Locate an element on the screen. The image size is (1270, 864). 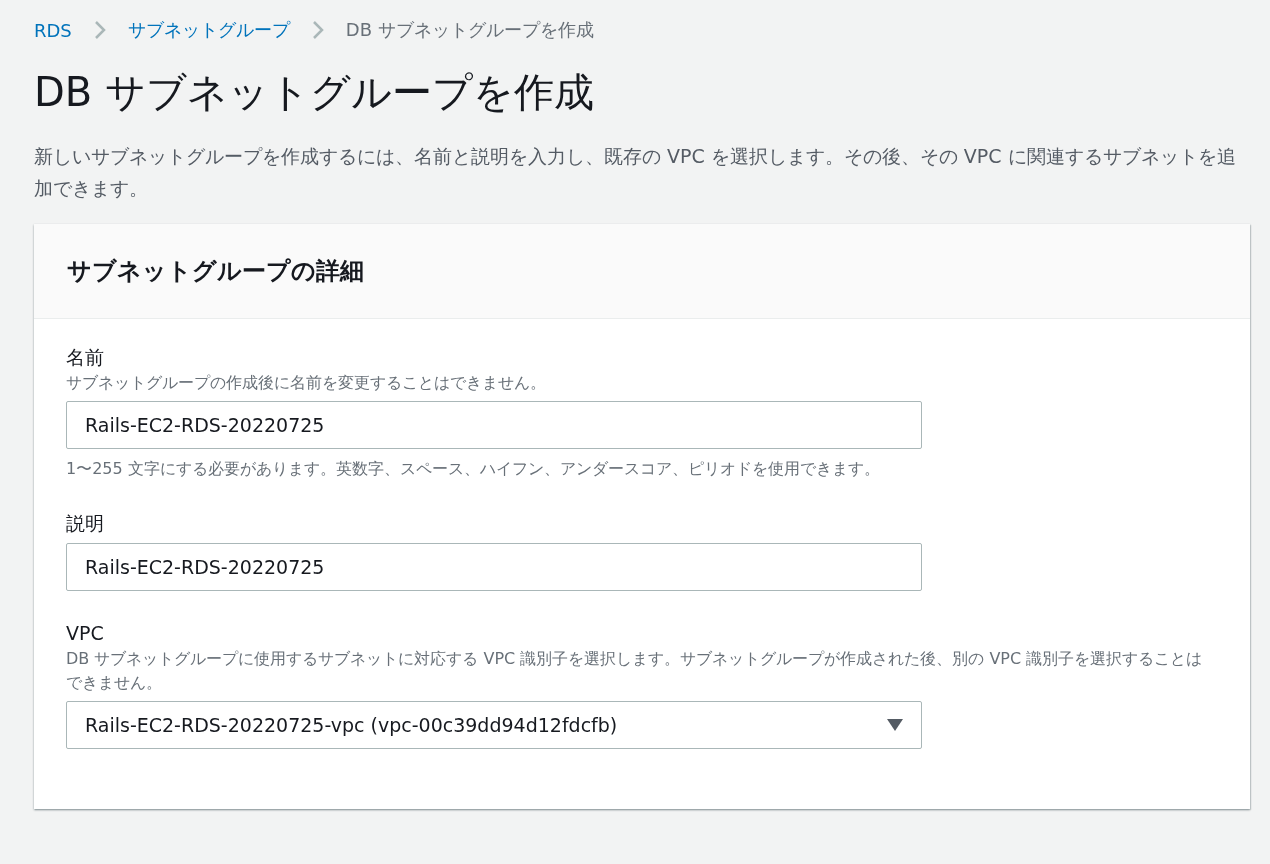
field-label: 名前 is located at coordinates (85, 357).